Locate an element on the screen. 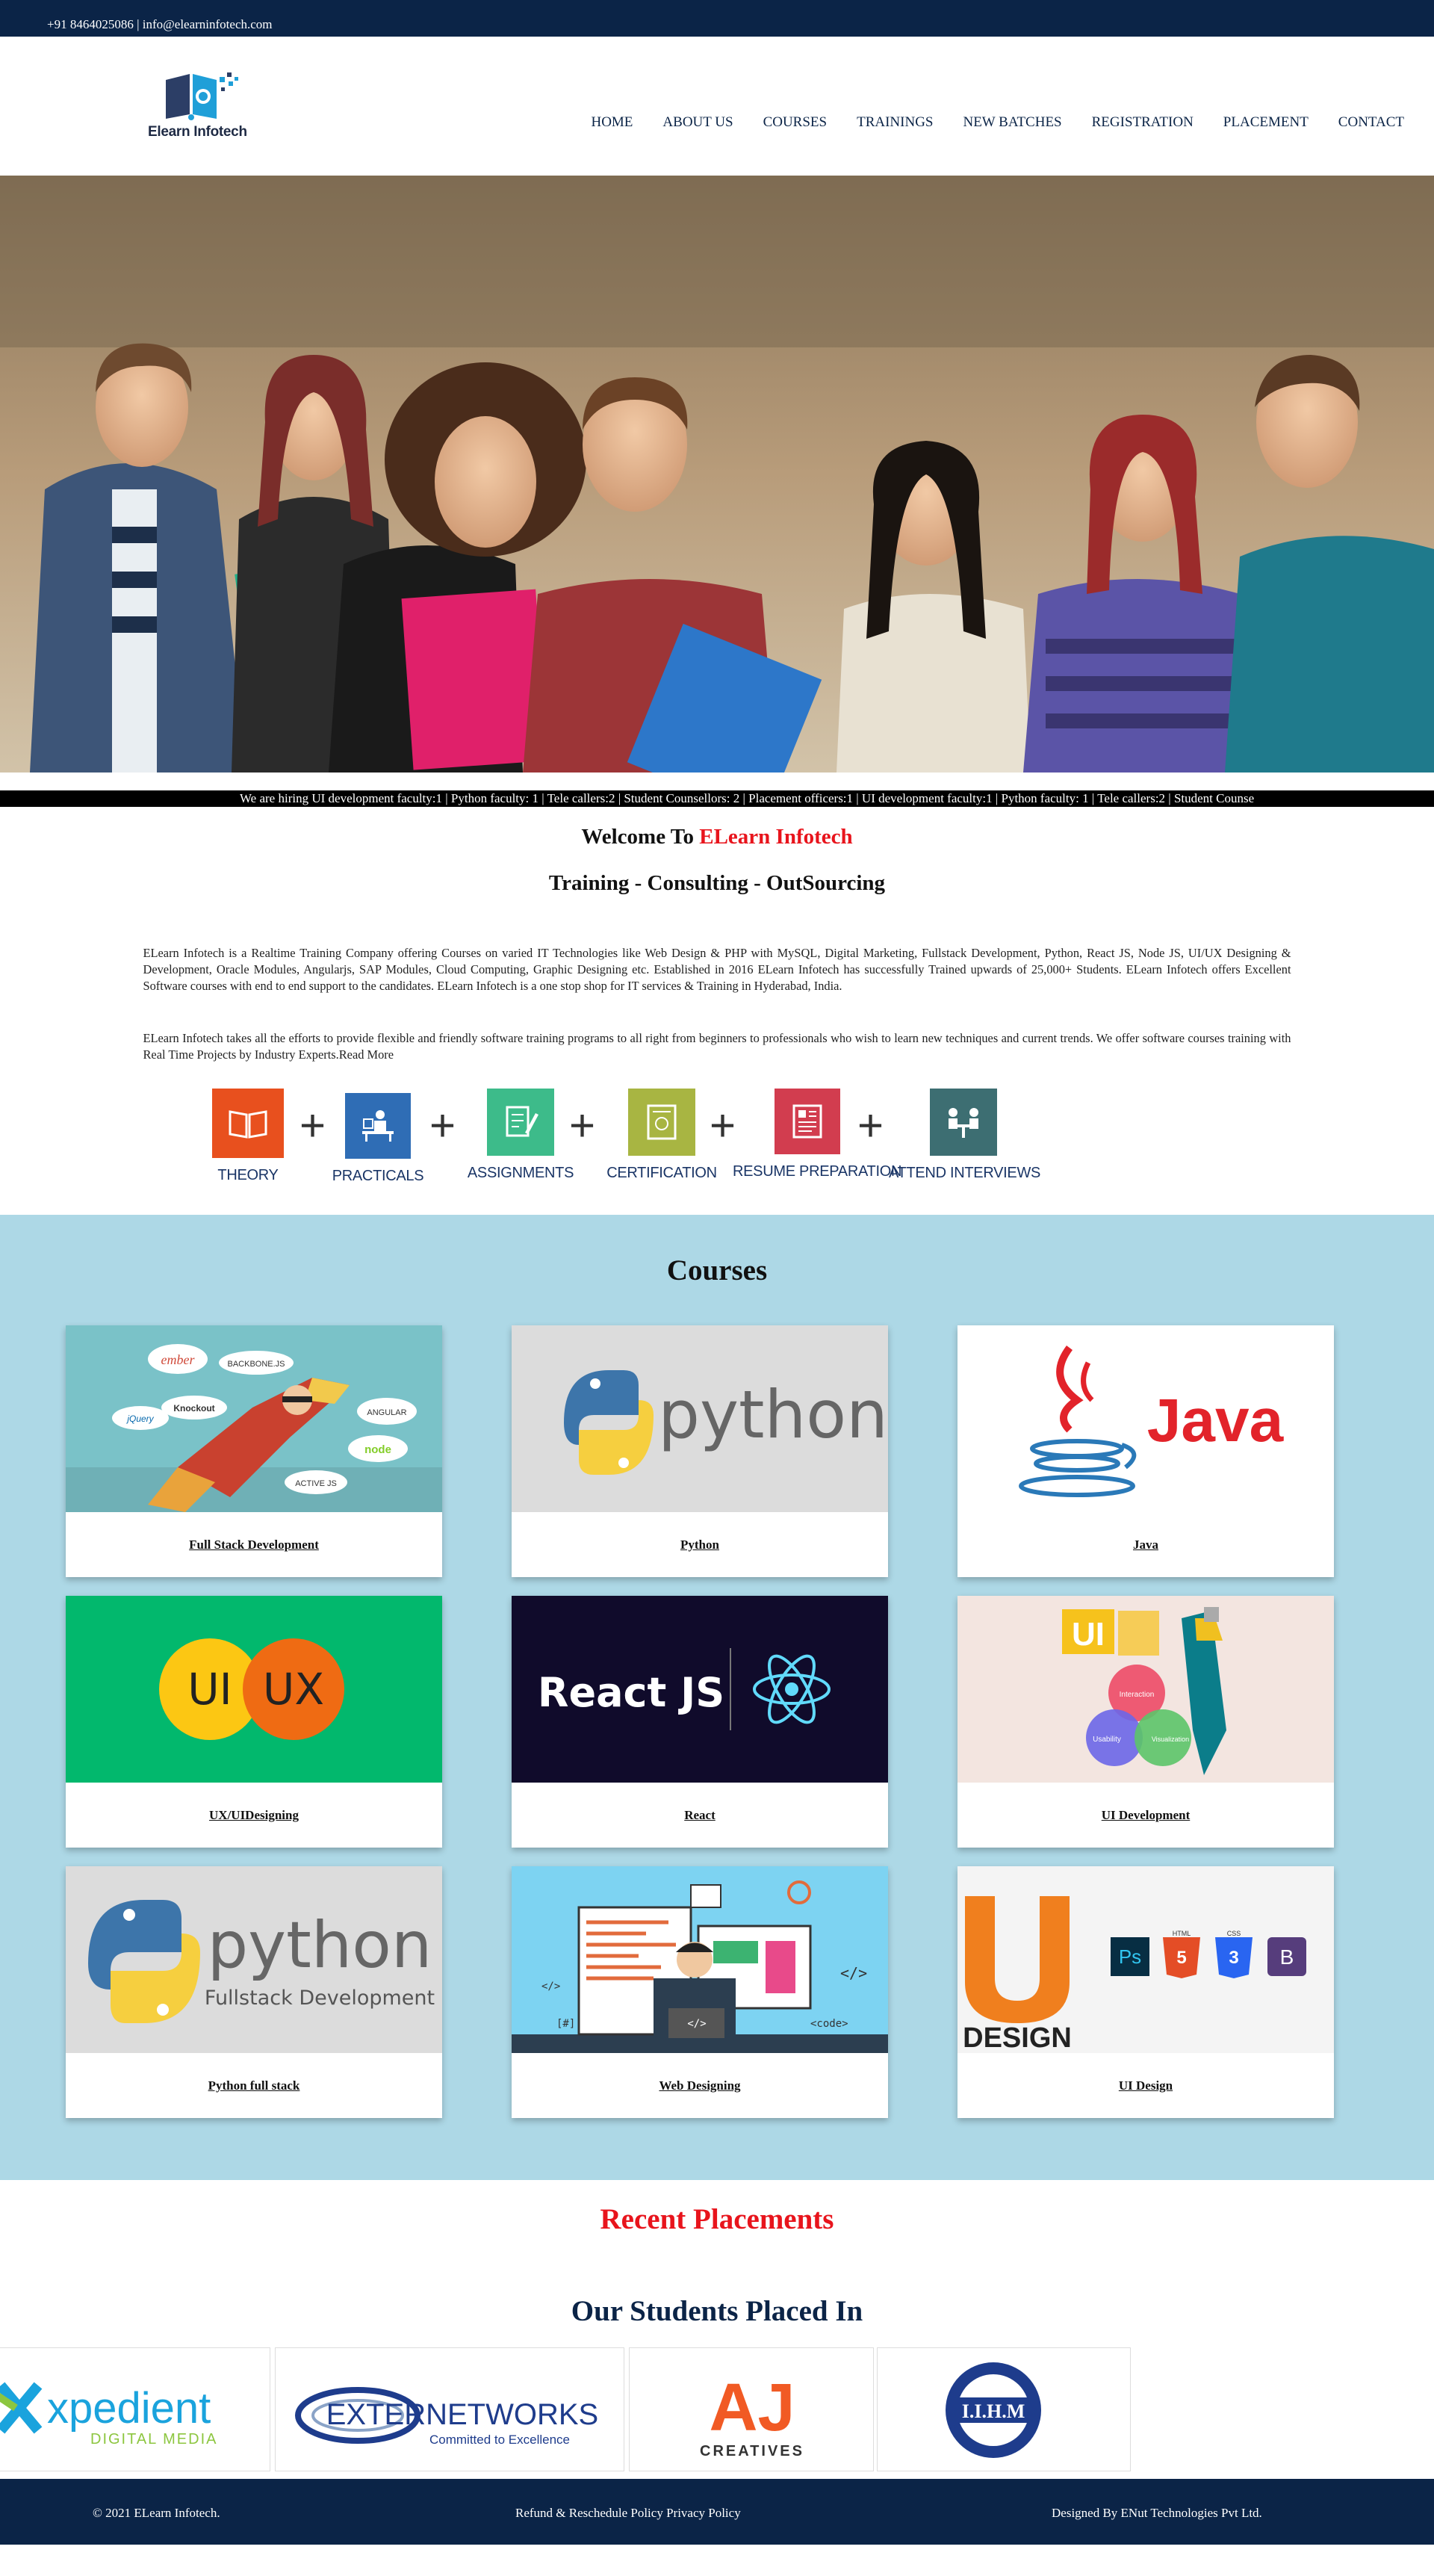 This screenshot has height=2576, width=1434. code-tag-small: </> is located at coordinates (696, 2024).